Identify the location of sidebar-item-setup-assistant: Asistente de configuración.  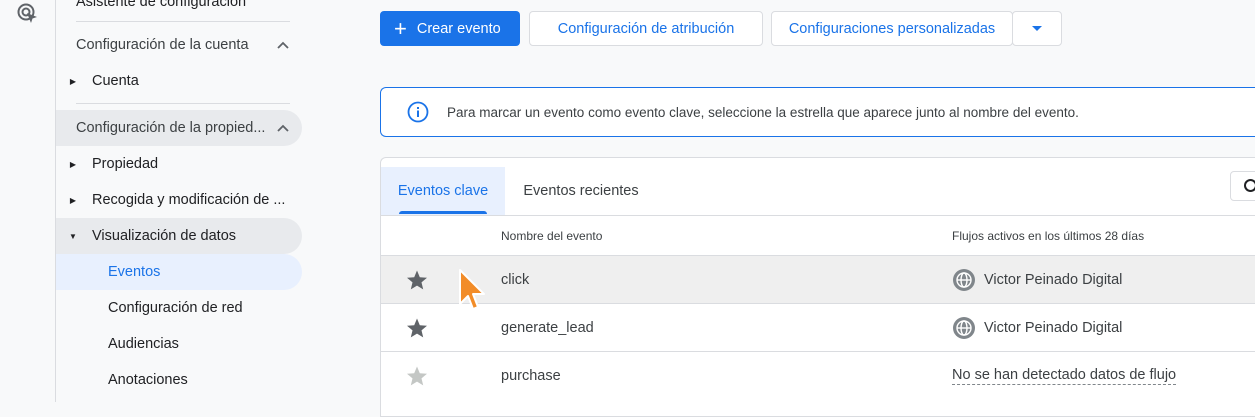
(179, 10).